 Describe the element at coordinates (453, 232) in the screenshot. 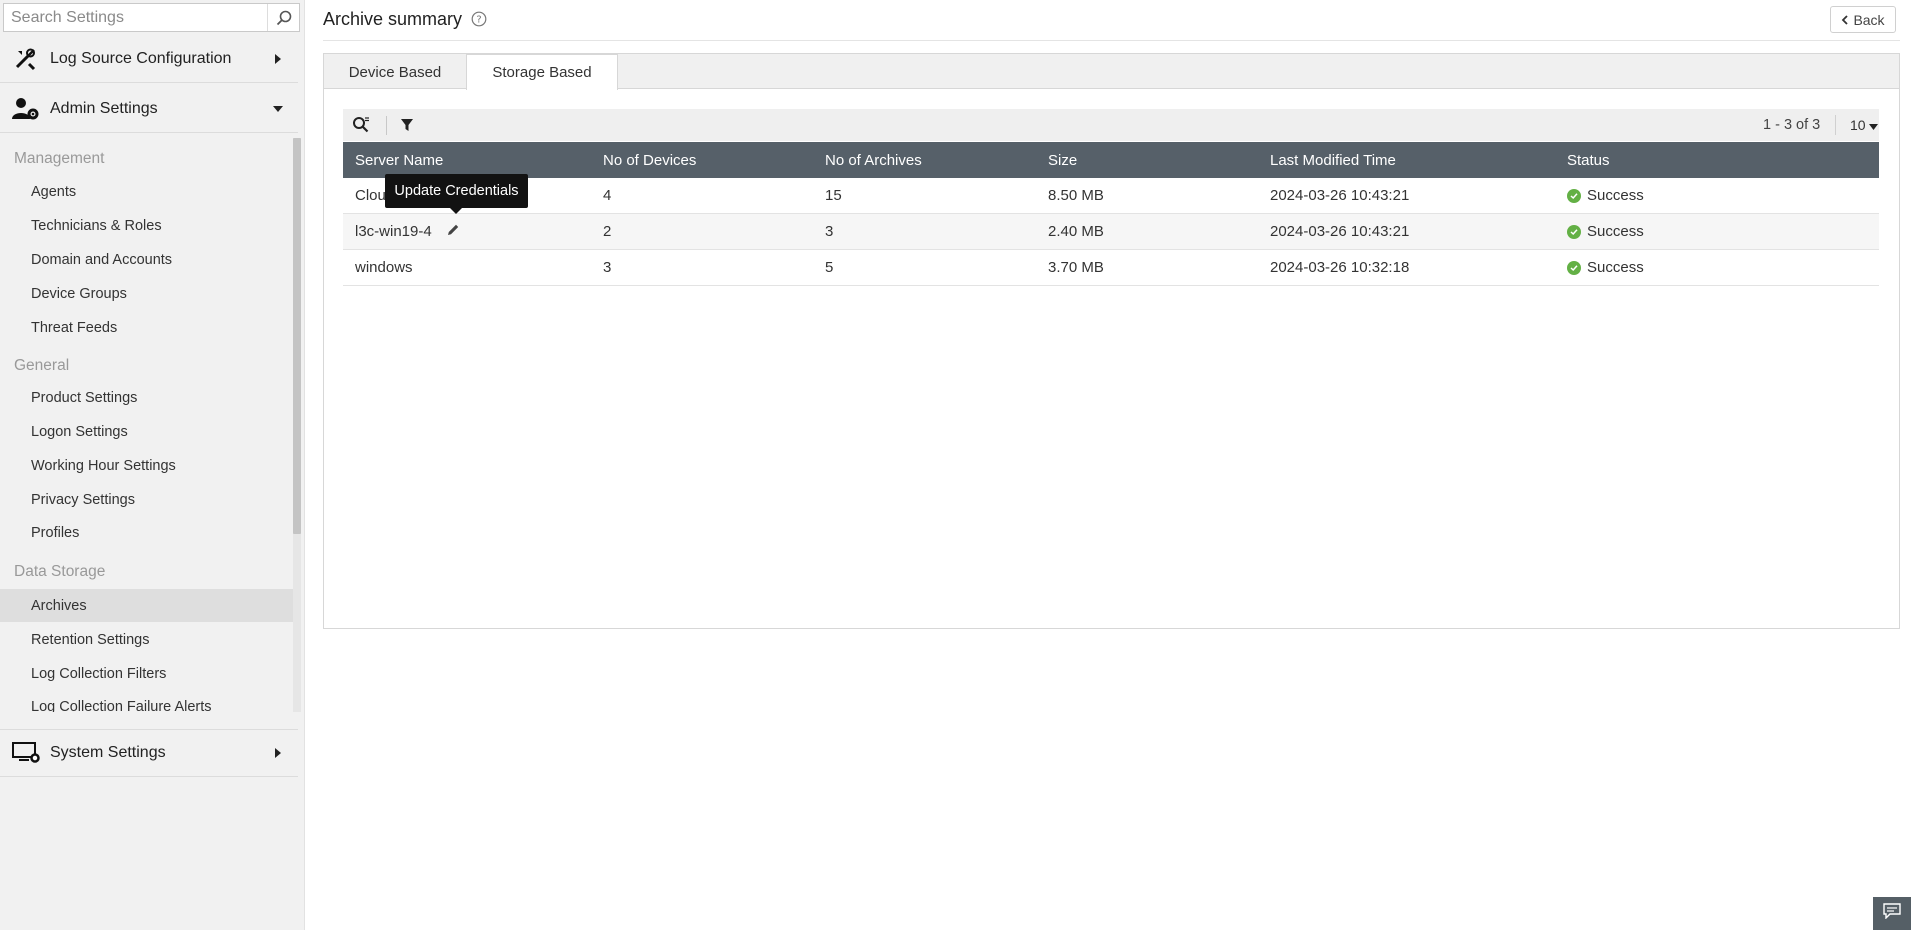

I see `pencil-icon` at that location.